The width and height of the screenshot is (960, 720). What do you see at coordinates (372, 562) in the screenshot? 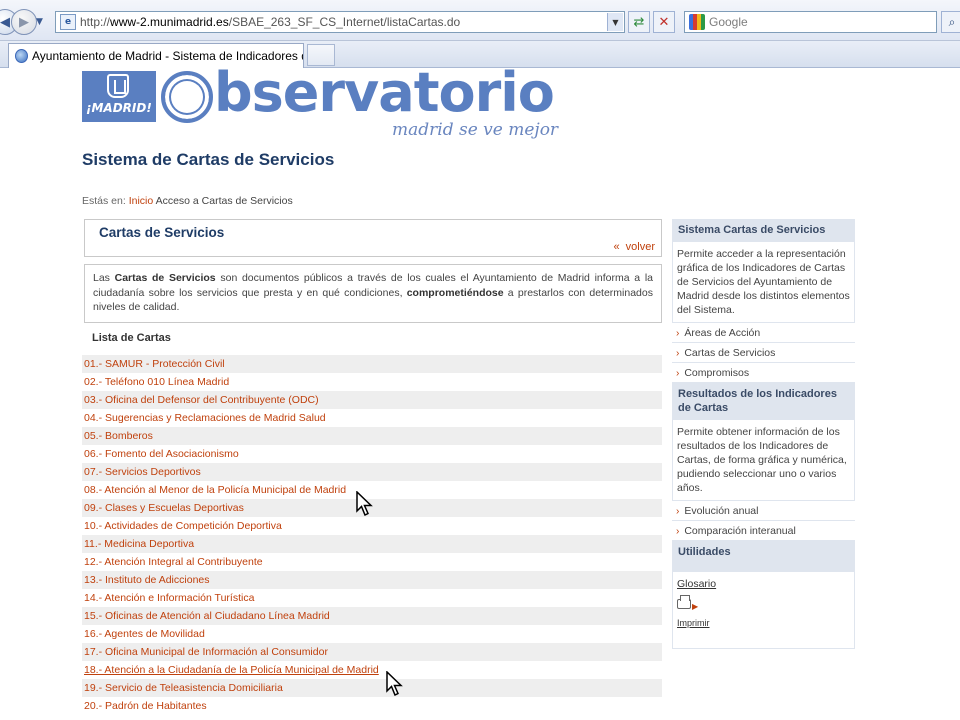
I see `list-item: 12.- Atención Integral al Contribuyente` at bounding box center [372, 562].